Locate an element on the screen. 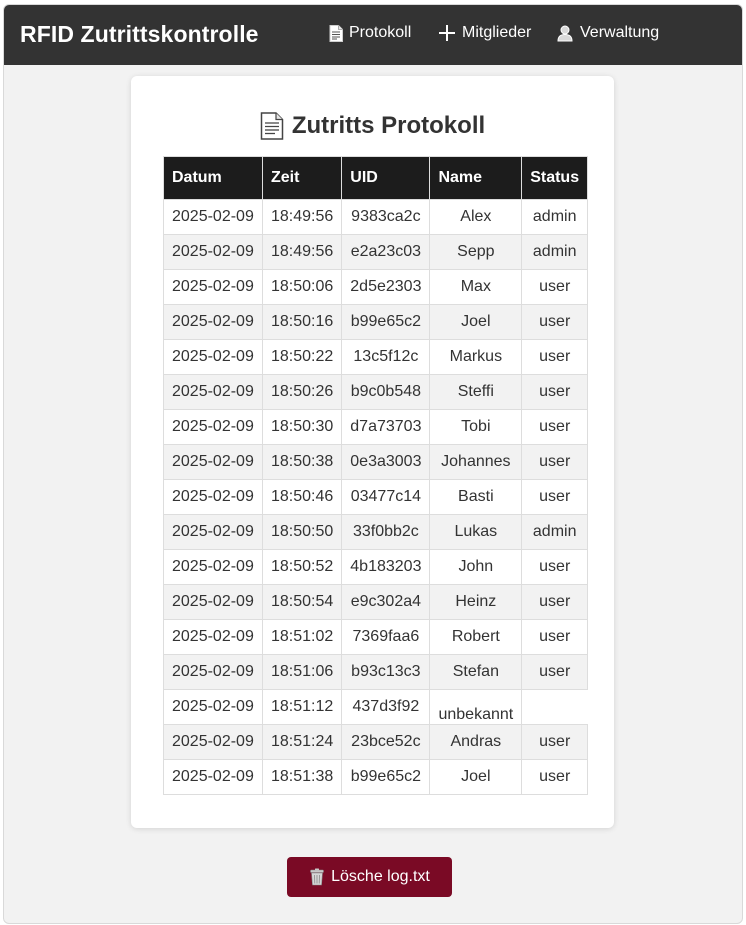 This screenshot has height=925, width=746. cell-time: 18:50:52 is located at coordinates (302, 567).